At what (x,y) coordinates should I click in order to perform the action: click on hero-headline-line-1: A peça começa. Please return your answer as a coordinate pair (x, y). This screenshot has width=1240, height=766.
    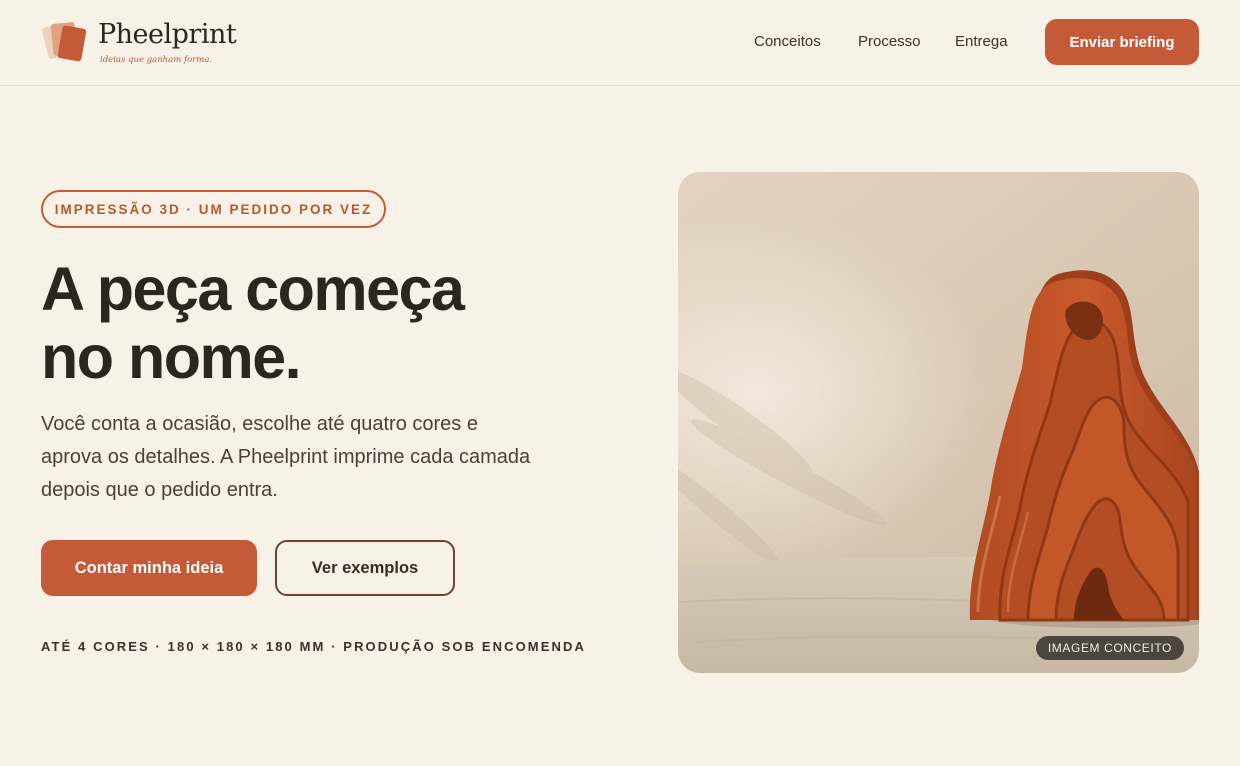
    Looking at the image, I should click on (253, 289).